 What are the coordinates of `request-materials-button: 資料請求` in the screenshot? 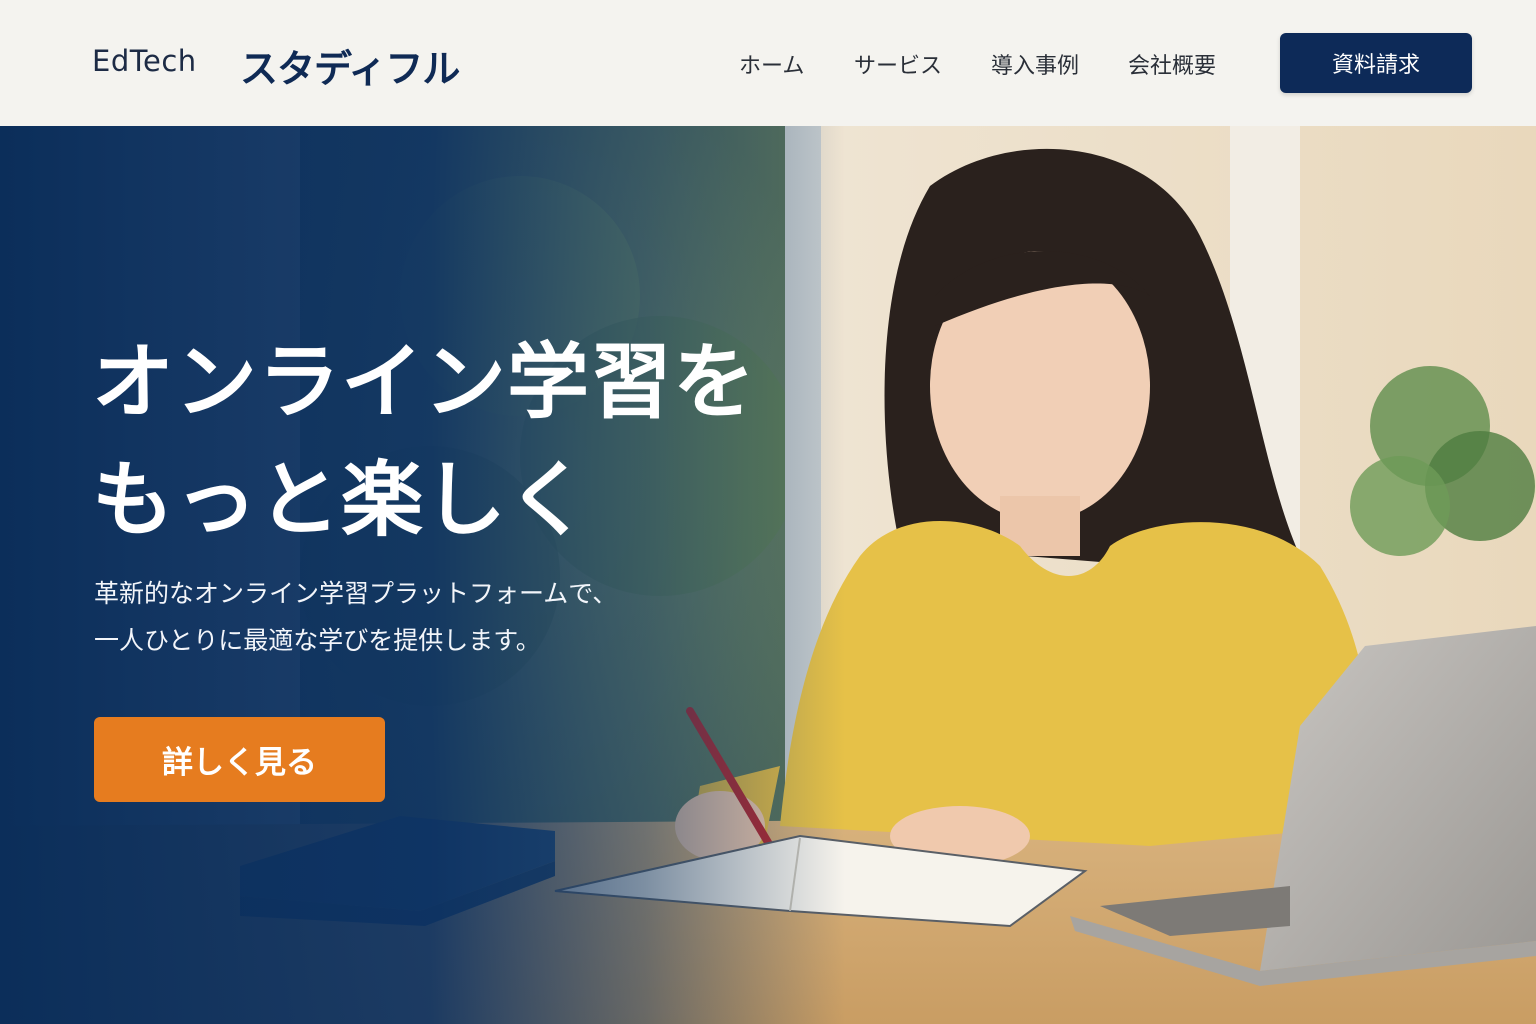 It's located at (1376, 63).